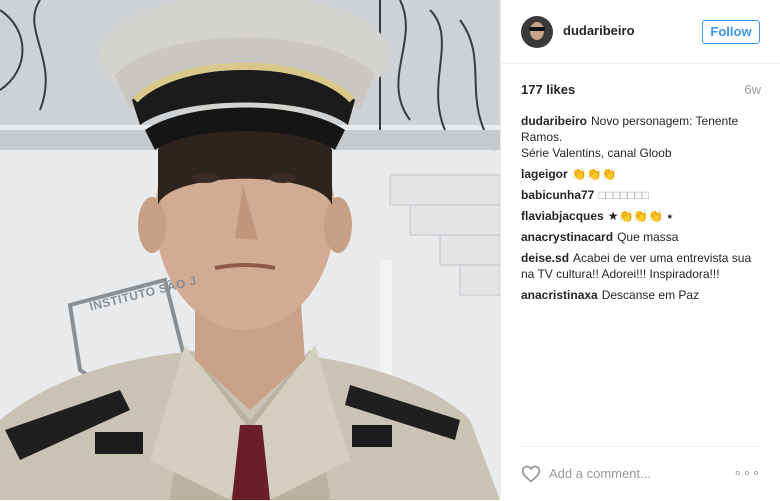 The height and width of the screenshot is (501, 780). I want to click on avatar-face, so click(537, 31).